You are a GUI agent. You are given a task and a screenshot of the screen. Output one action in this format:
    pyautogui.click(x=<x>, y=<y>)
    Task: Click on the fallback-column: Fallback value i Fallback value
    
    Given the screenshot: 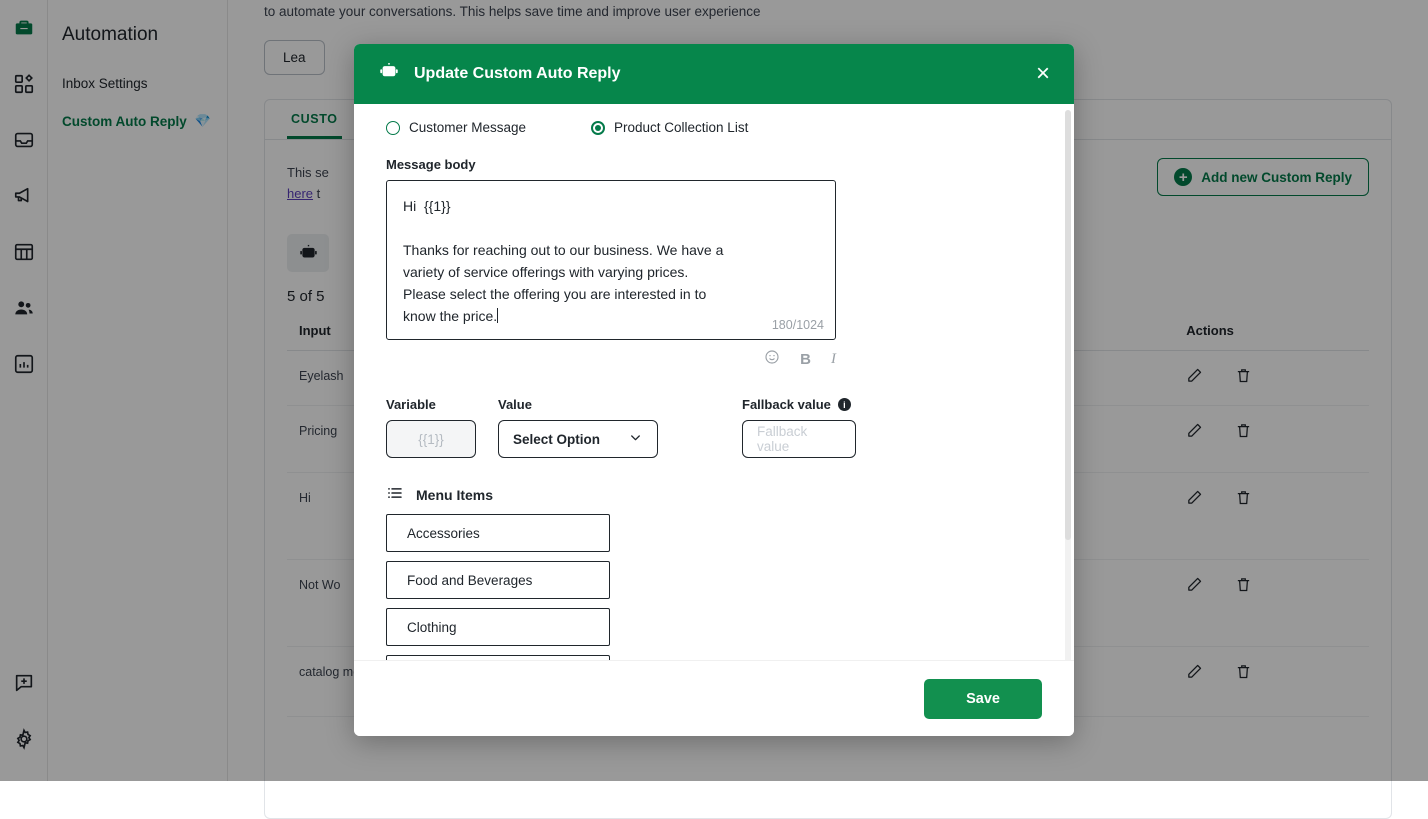 What is the action you would take?
    pyautogui.click(x=799, y=427)
    